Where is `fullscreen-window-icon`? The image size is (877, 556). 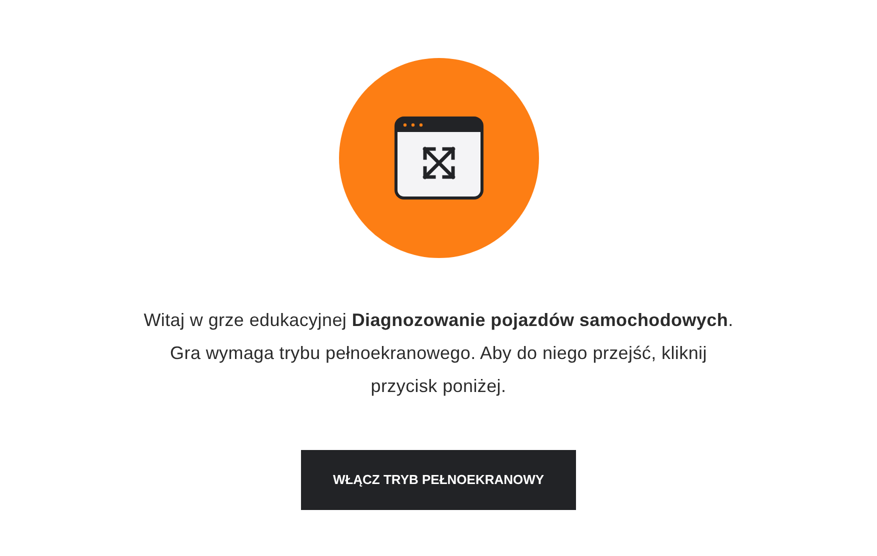
fullscreen-window-icon is located at coordinates (439, 158).